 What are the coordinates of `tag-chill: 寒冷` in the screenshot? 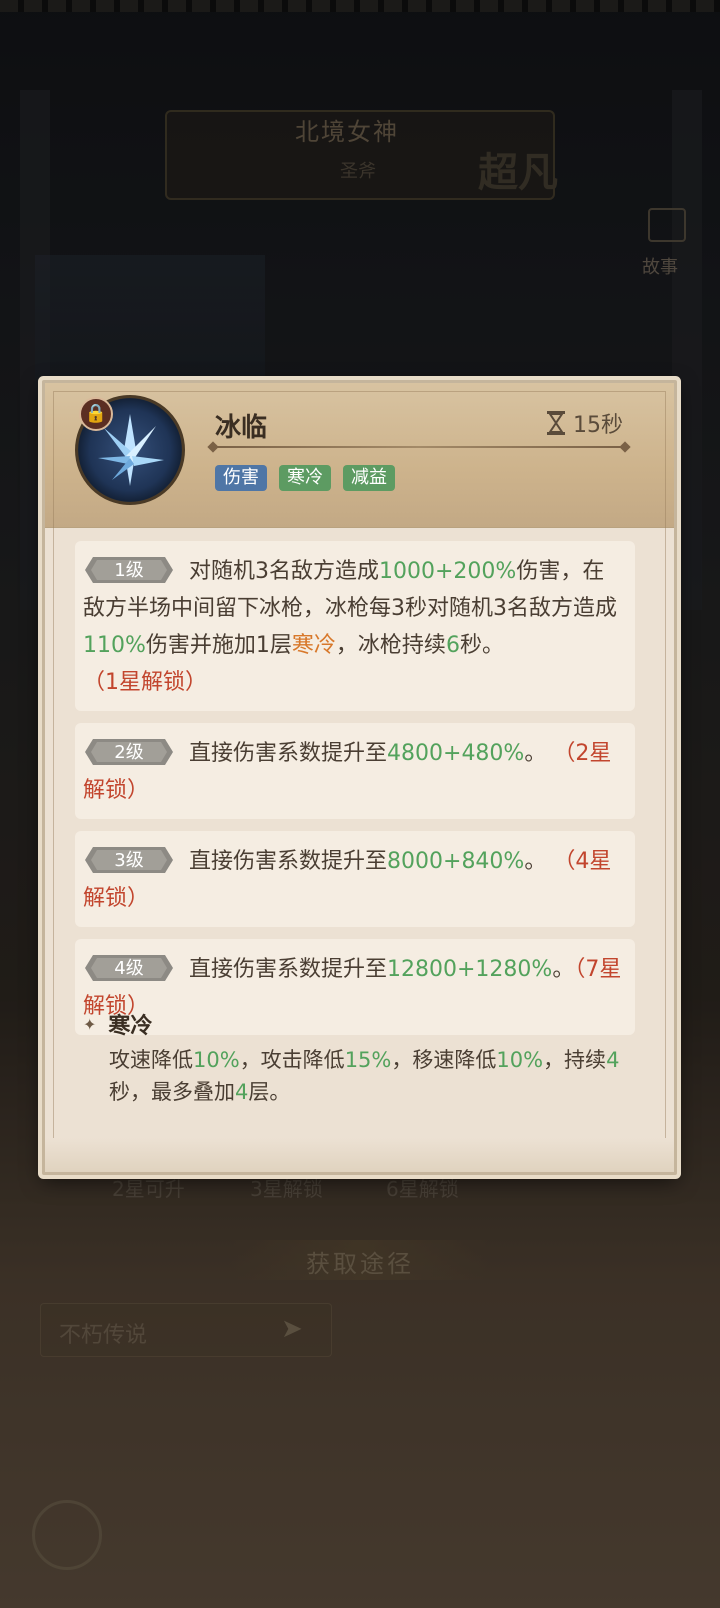 It's located at (305, 478).